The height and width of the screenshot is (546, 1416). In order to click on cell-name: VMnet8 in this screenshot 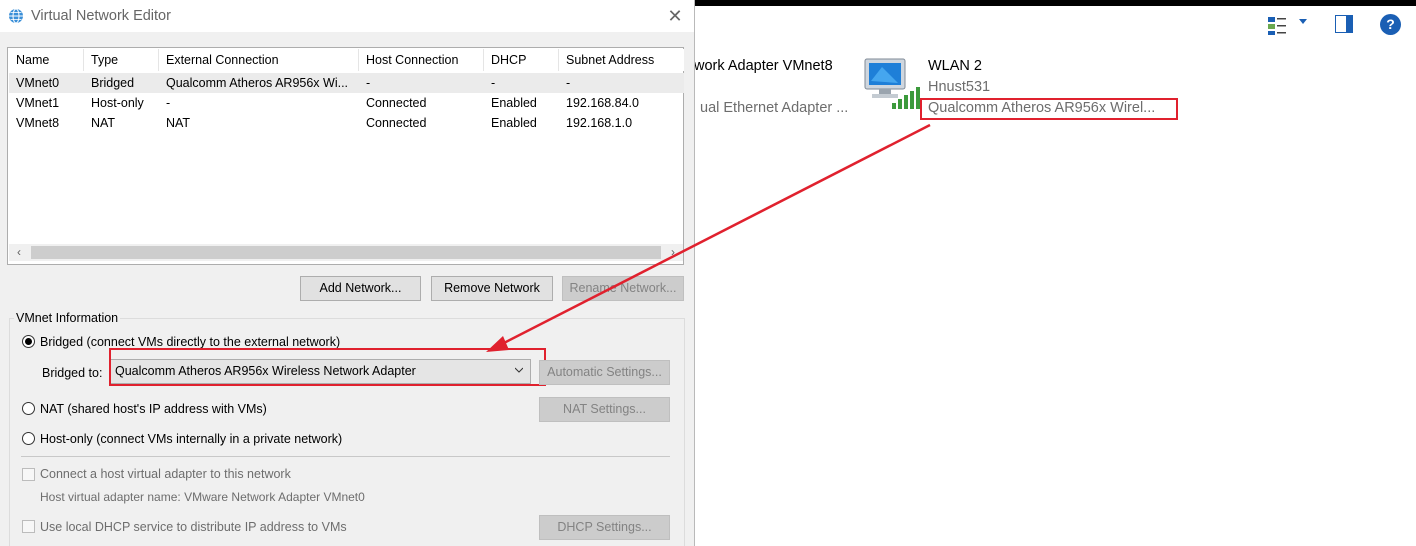, I will do `click(38, 123)`.